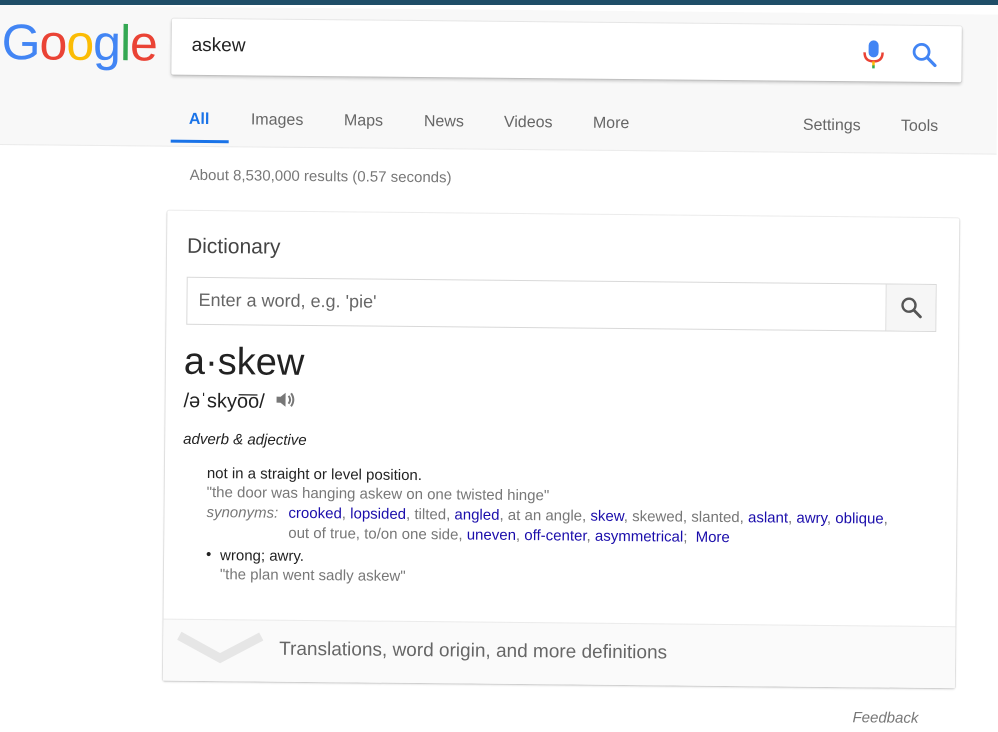  I want to click on synonym: skew, so click(607, 516).